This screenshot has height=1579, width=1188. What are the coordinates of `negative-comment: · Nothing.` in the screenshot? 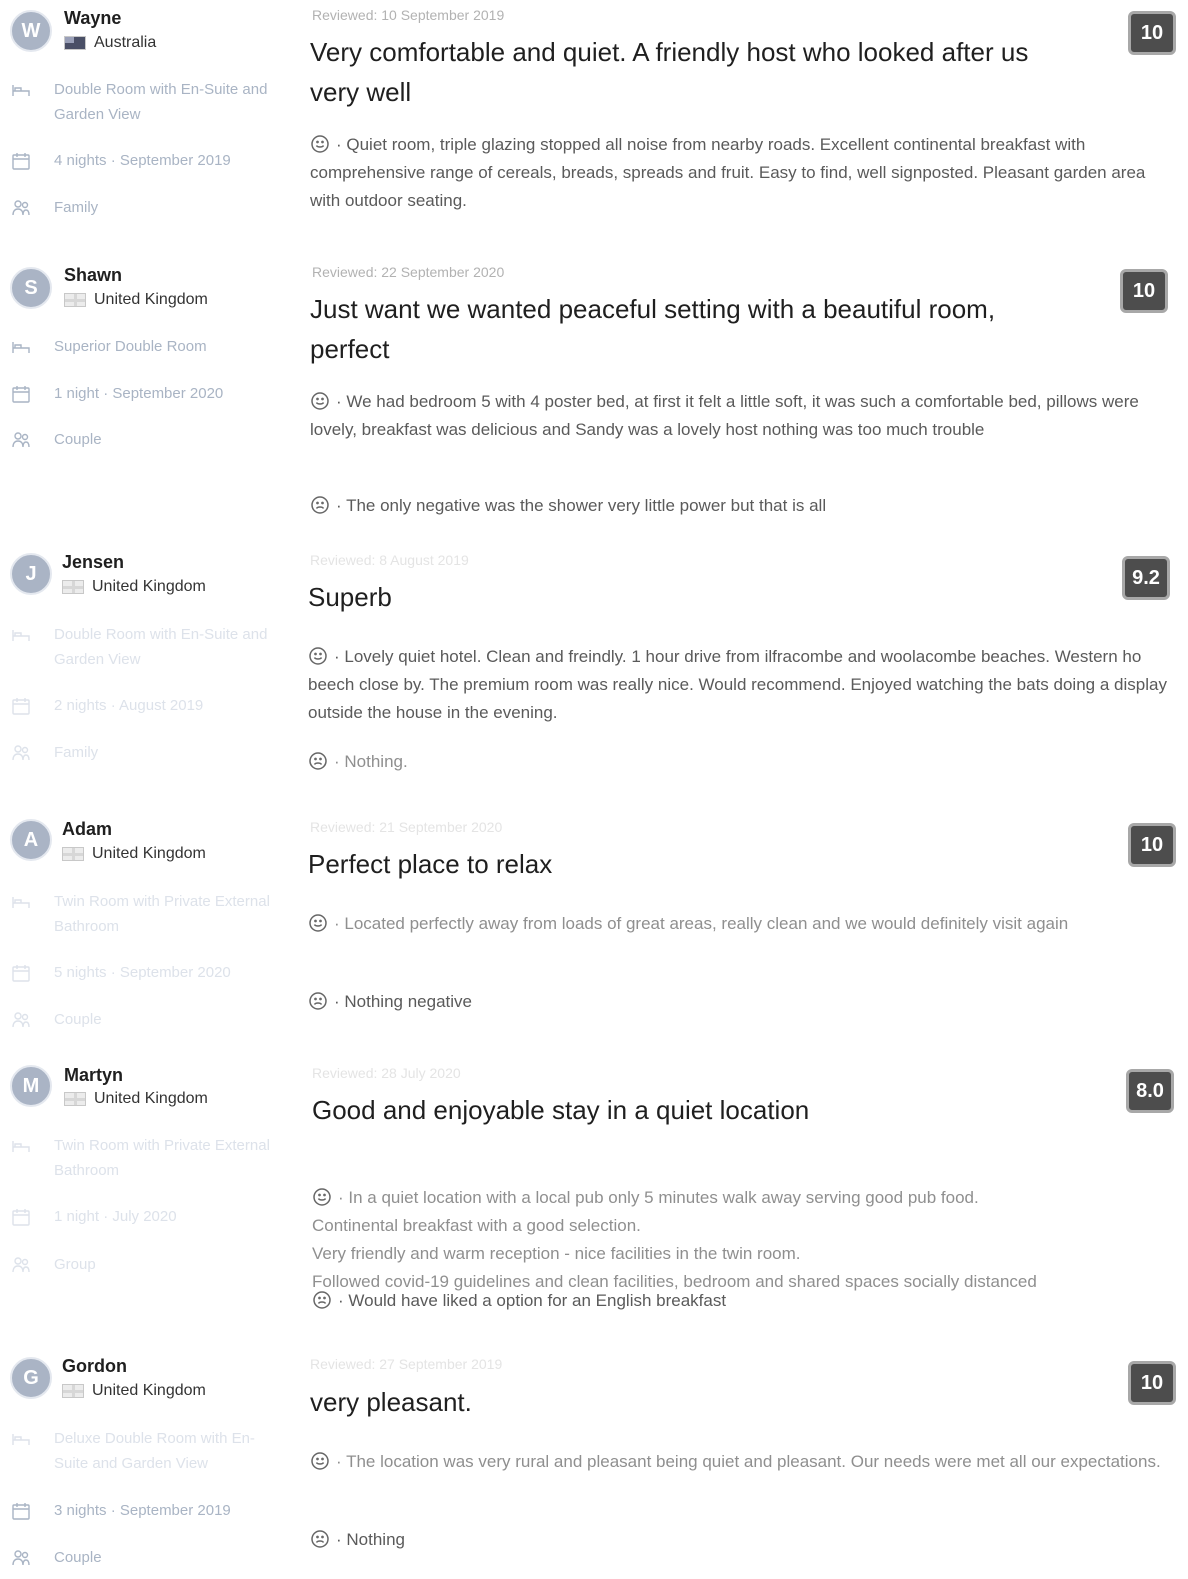 It's located at (738, 762).